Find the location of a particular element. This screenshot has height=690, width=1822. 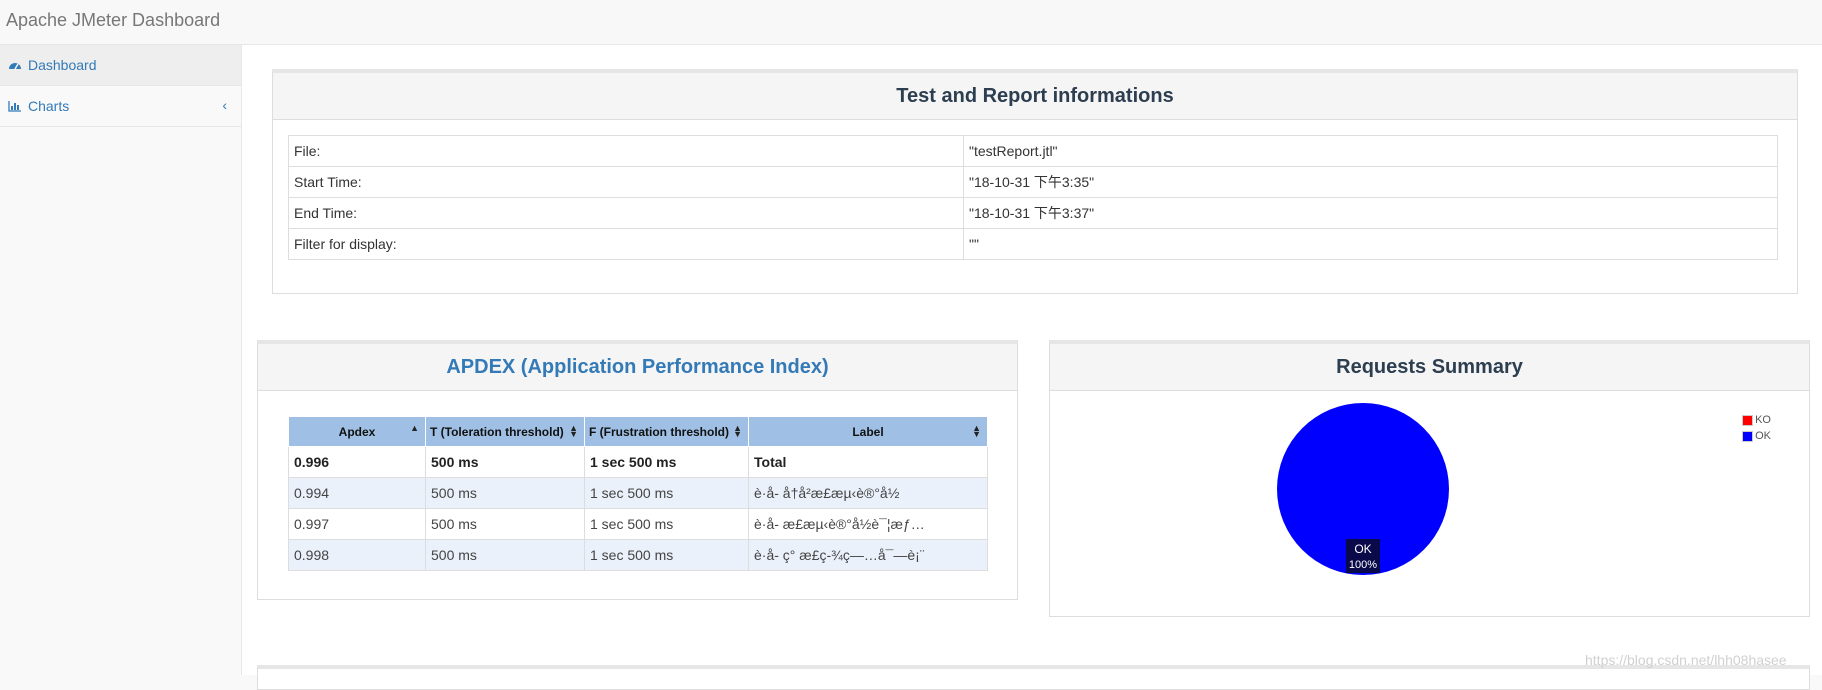

info-row: File: "testReport.jtl" is located at coordinates (1033, 151).